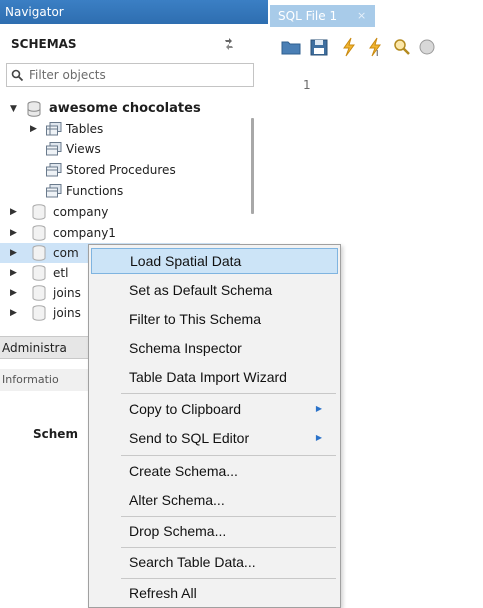 The height and width of the screenshot is (608, 483). What do you see at coordinates (121, 170) in the screenshot?
I see `tree-label-procedures: Stored Procedures` at bounding box center [121, 170].